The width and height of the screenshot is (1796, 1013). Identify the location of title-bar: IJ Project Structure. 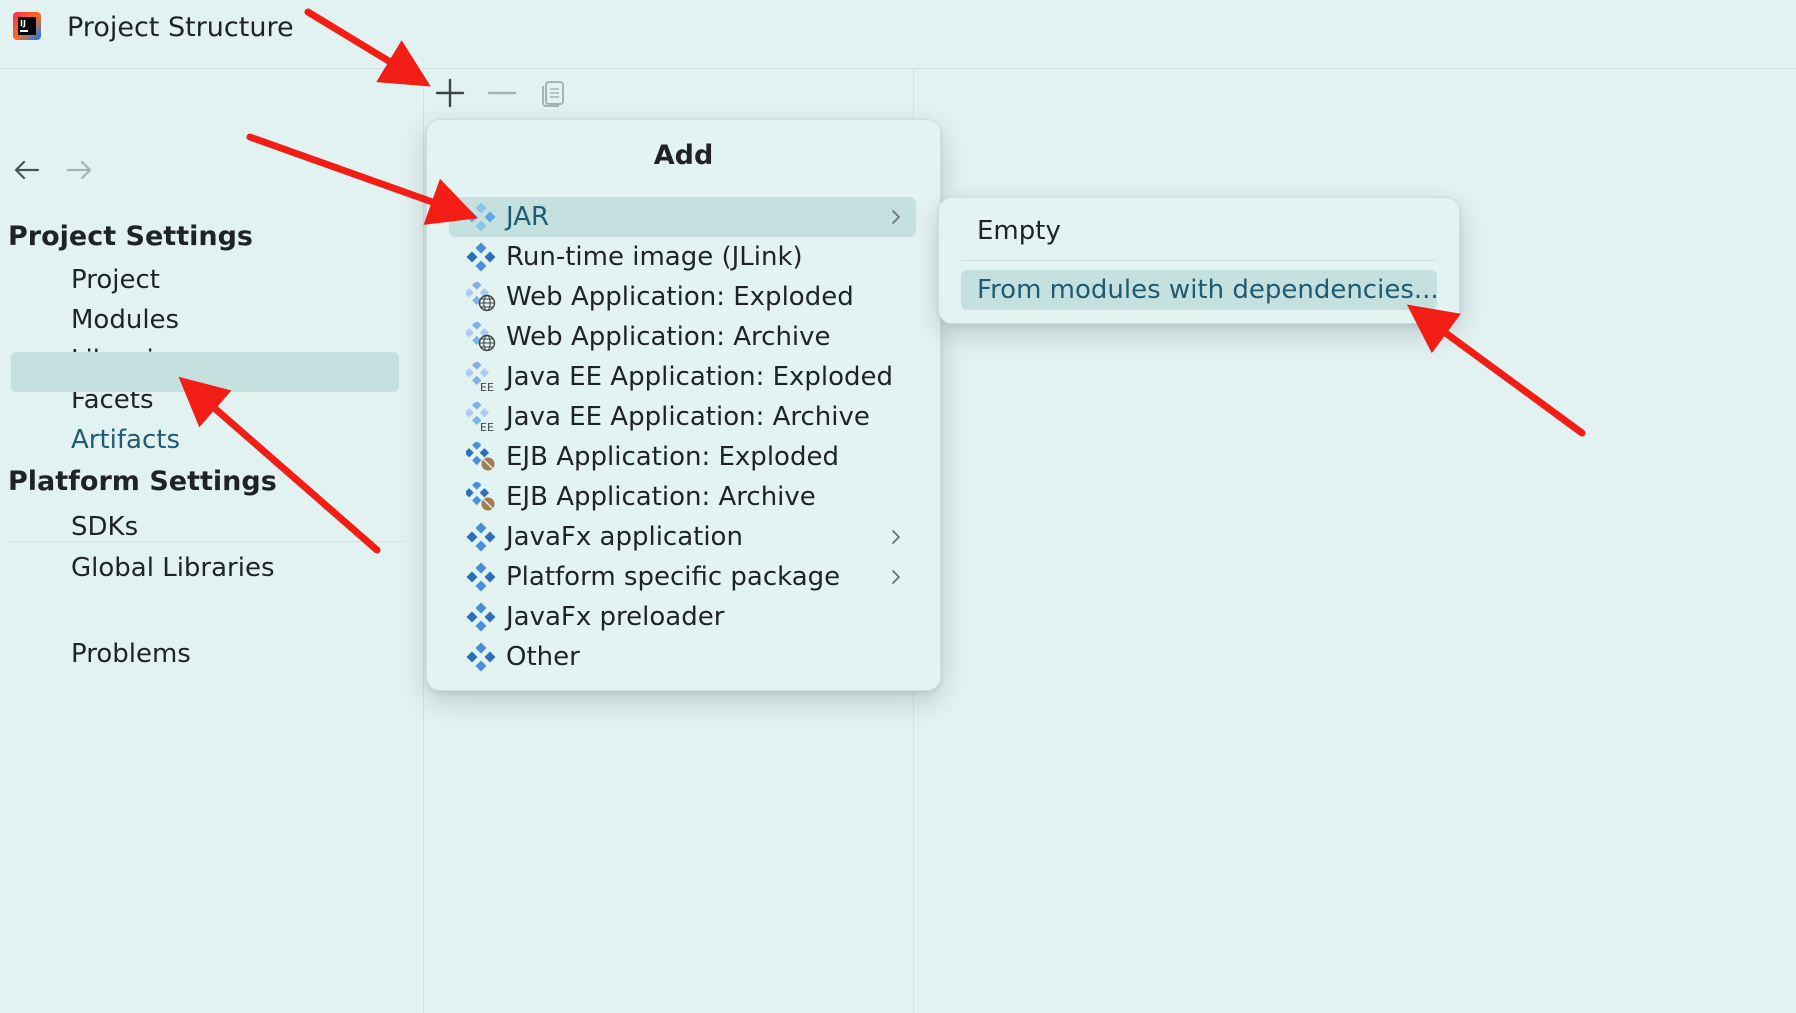
(898, 34).